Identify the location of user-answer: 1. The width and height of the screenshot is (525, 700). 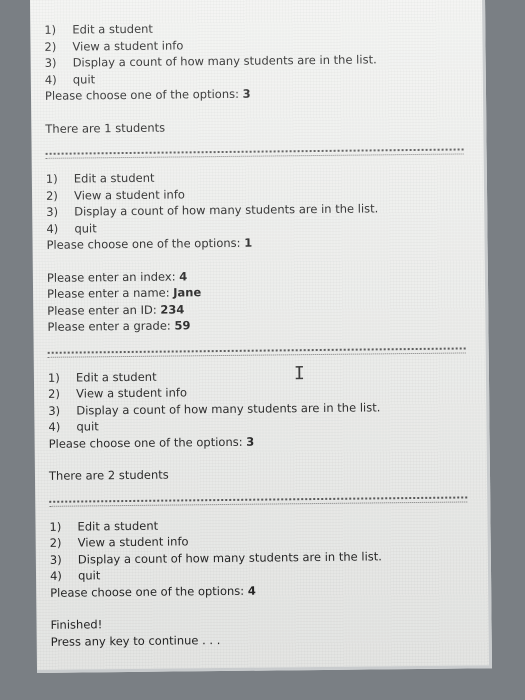
(248, 242).